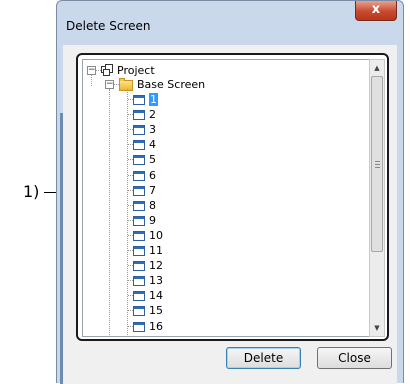 This screenshot has width=410, height=384. Describe the element at coordinates (136, 70) in the screenshot. I see `tree-node-label: Project` at that location.